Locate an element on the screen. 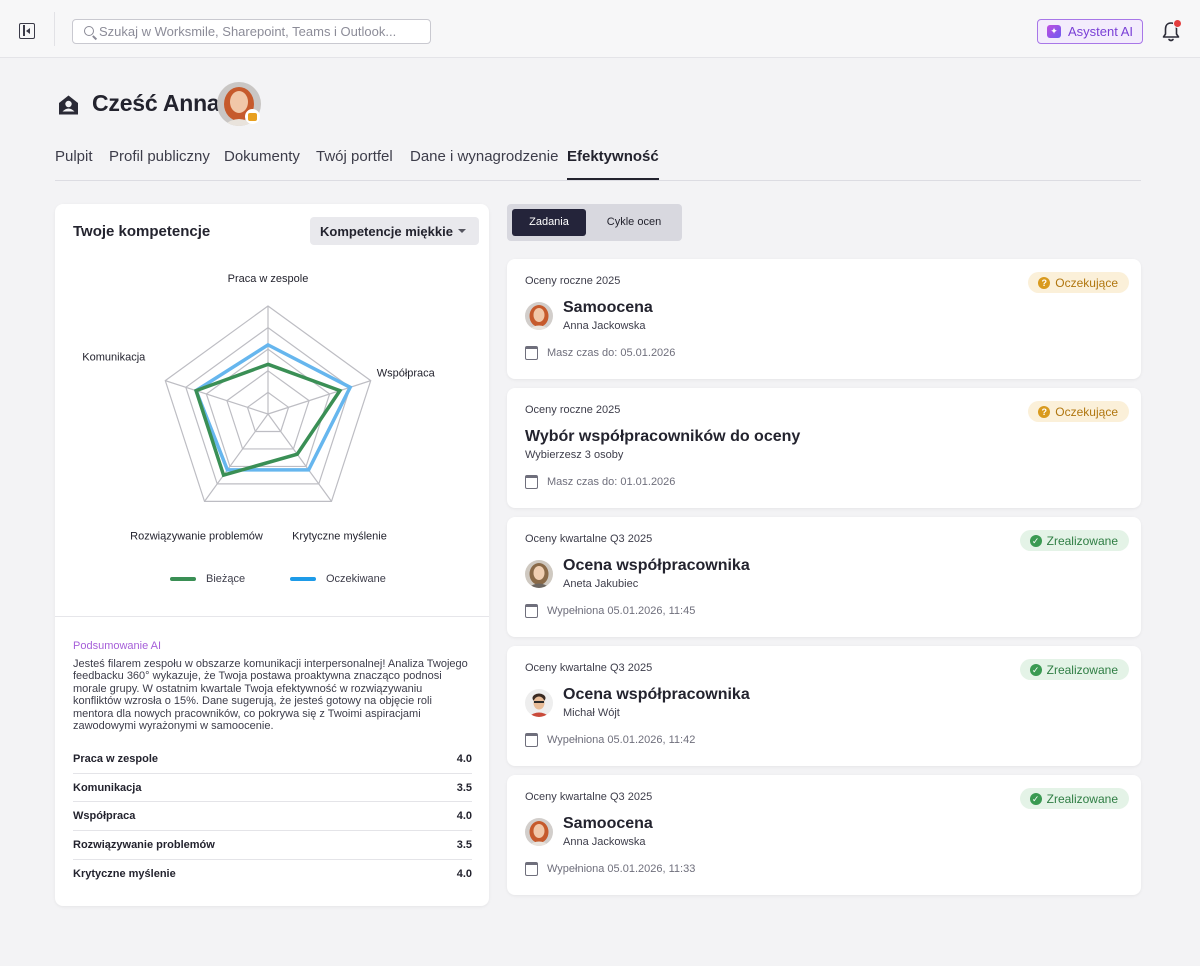 The image size is (1200, 966). tab-data-salary: Dane i wynagrodzenie is located at coordinates (484, 156).